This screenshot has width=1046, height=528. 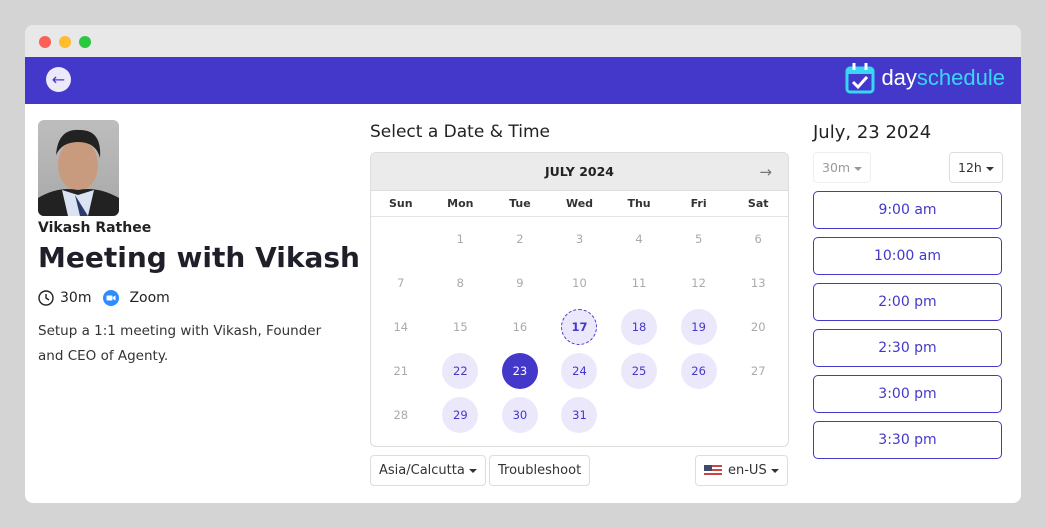 I want to click on time-slot-button: 3:00 pm, so click(x=907, y=394).